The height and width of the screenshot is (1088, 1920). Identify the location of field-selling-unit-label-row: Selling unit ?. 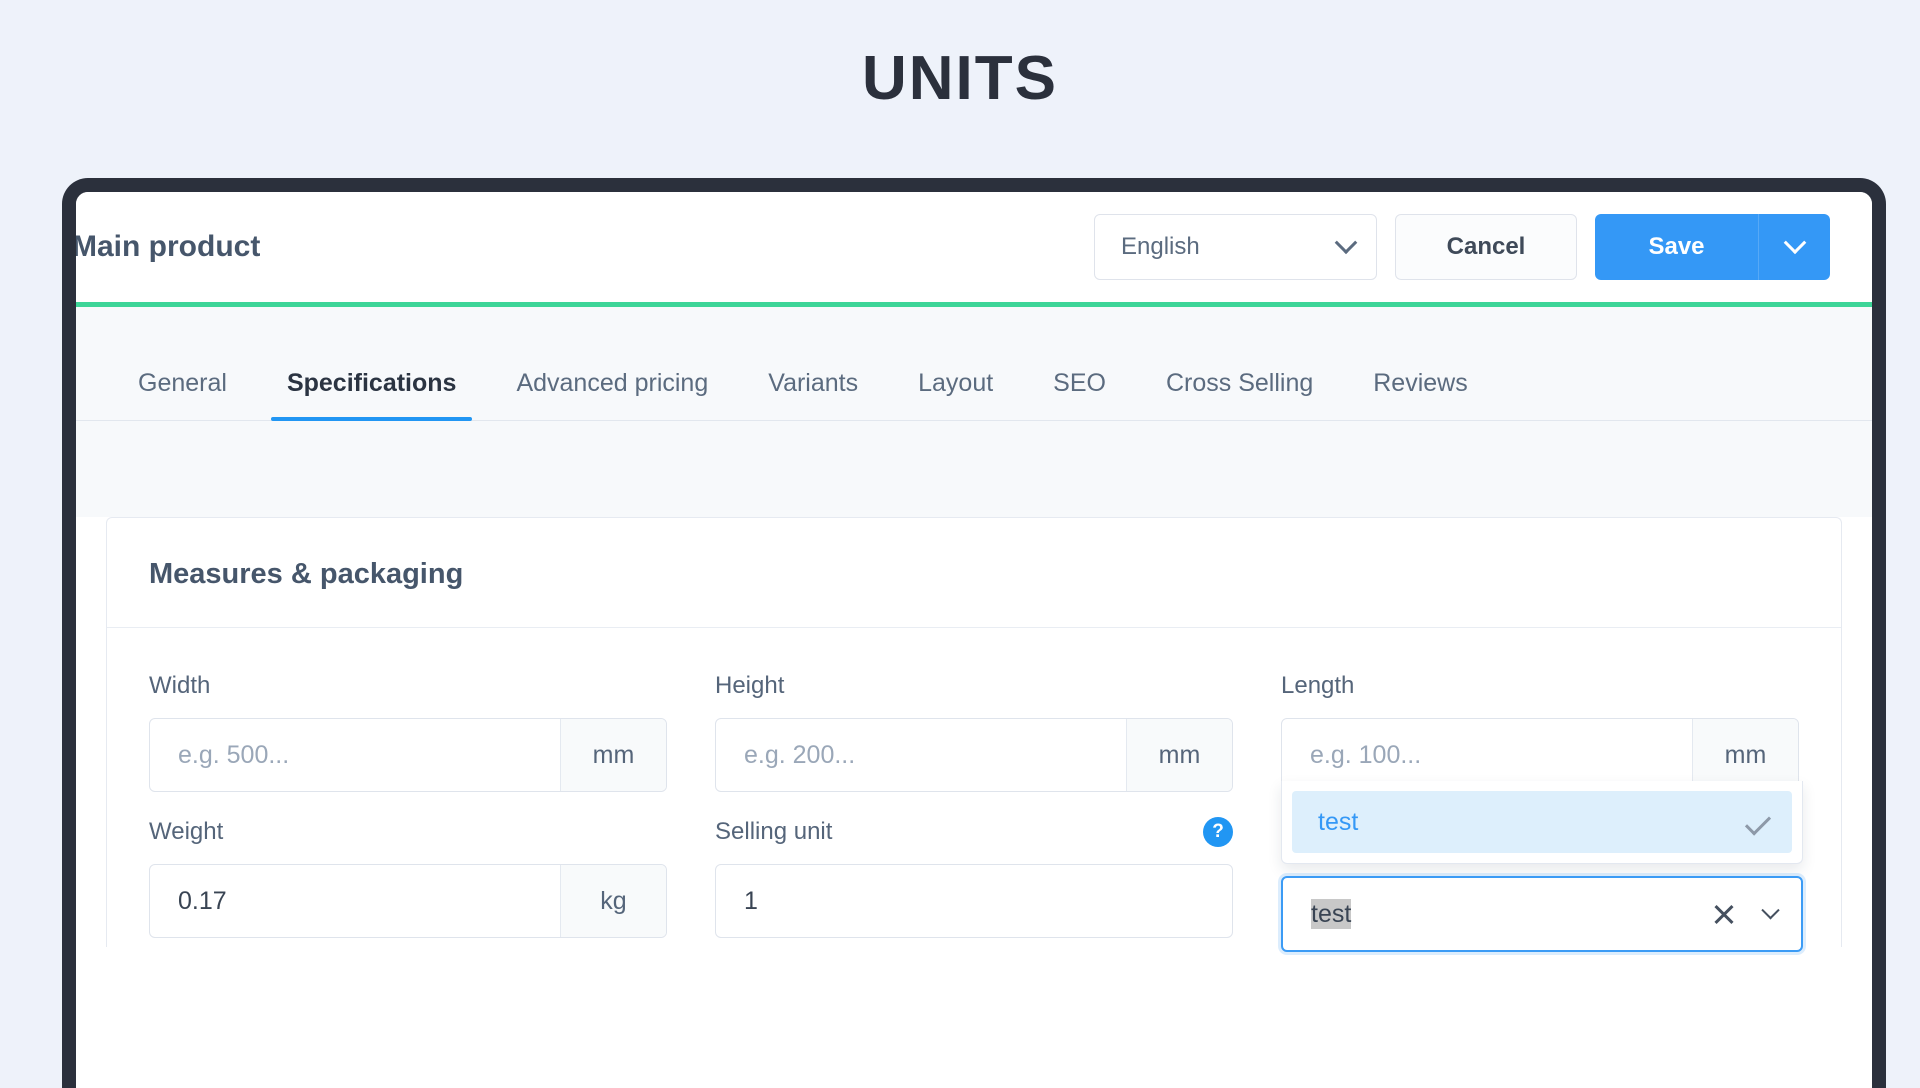
(974, 832).